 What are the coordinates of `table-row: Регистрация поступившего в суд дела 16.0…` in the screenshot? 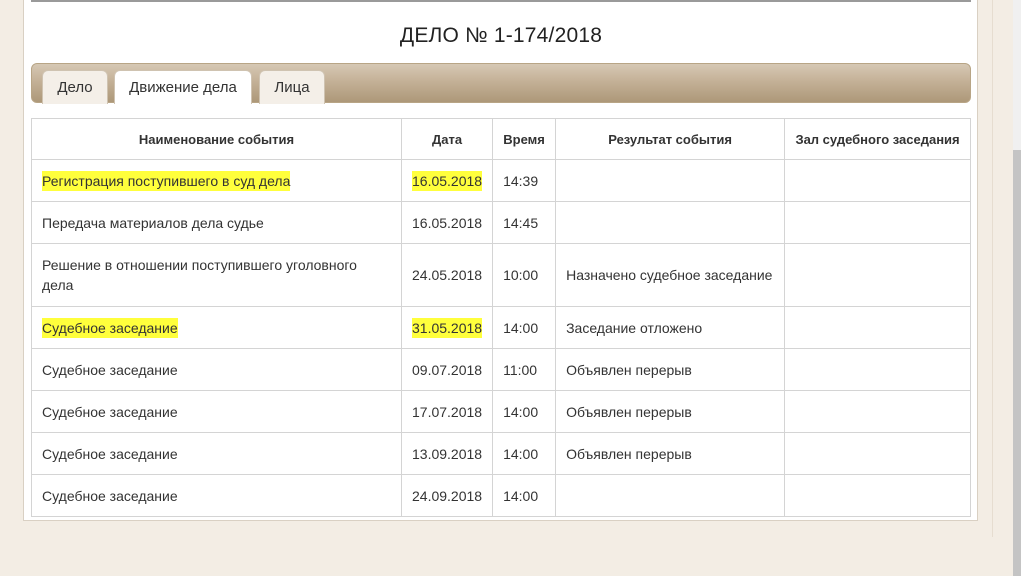 It's located at (501, 180).